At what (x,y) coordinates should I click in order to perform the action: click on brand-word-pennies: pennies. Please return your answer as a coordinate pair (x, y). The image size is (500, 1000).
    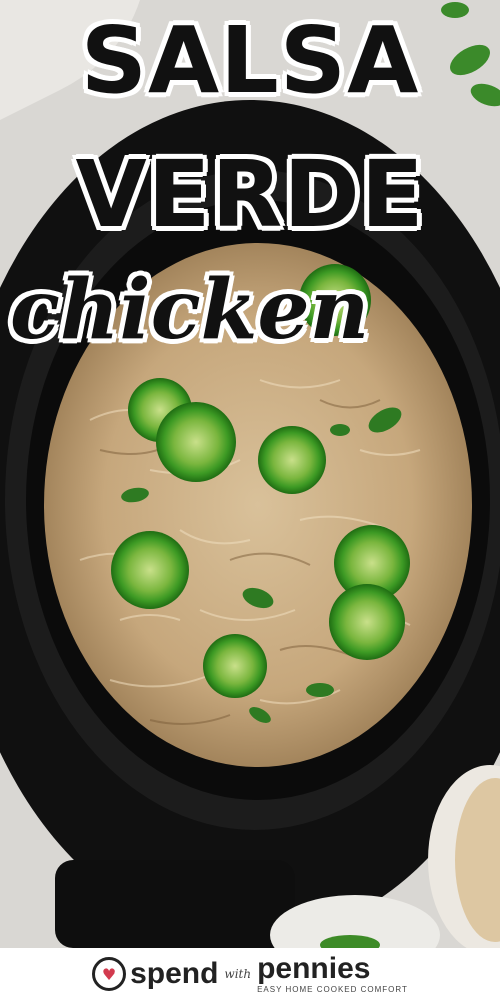
    Looking at the image, I should click on (314, 968).